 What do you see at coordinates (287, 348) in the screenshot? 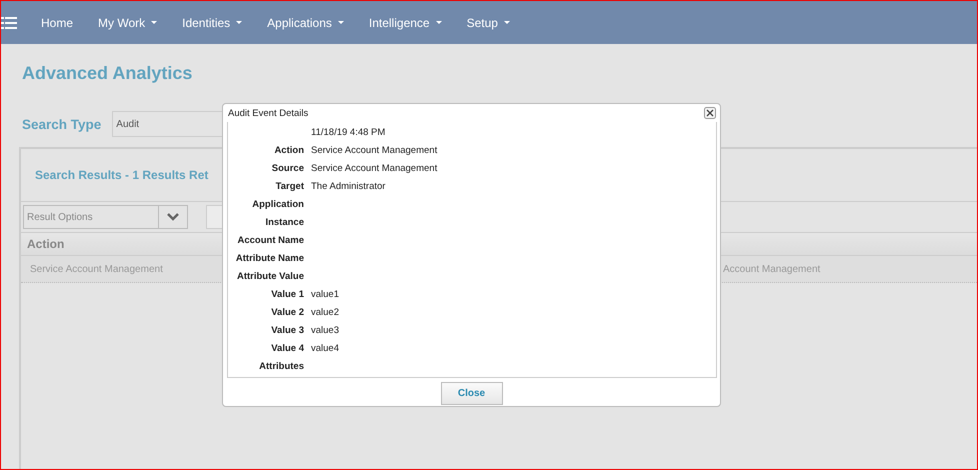
I see `field-label: Value 4` at bounding box center [287, 348].